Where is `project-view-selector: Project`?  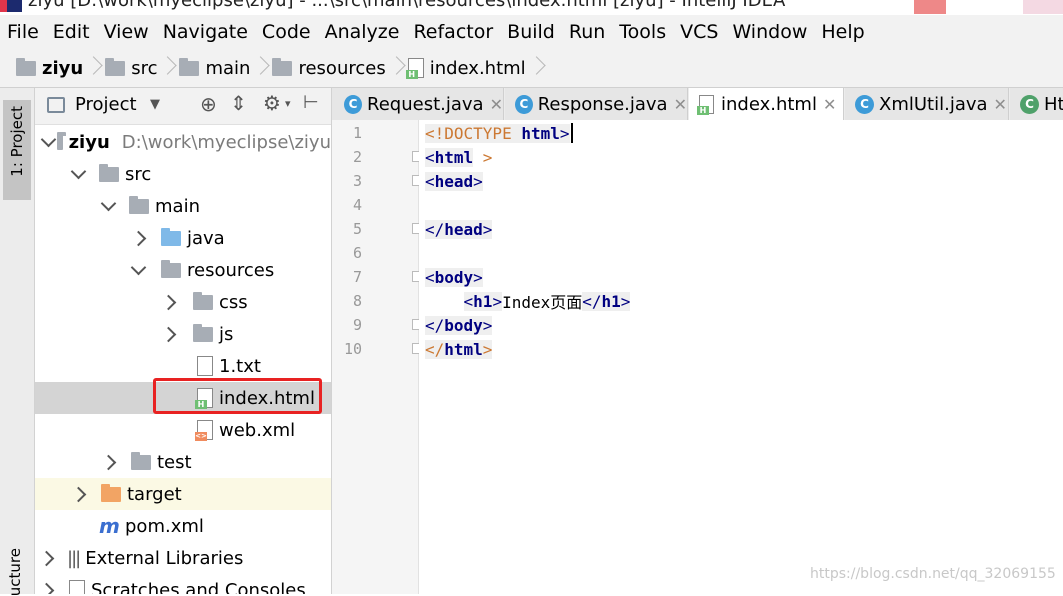
project-view-selector: Project is located at coordinates (106, 104).